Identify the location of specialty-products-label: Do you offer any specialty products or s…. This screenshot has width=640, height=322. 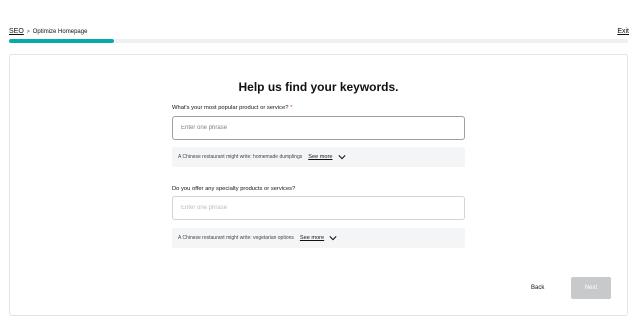
(234, 189).